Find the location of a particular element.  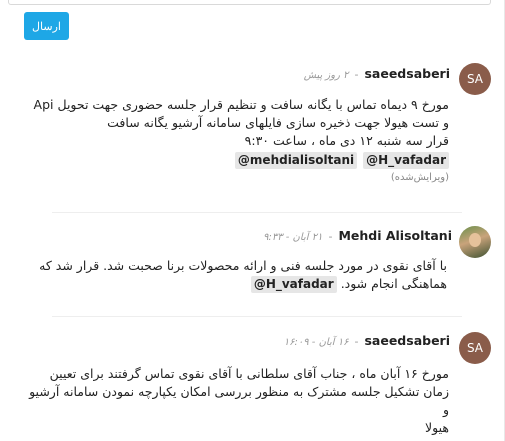

edited-label: (ویرایش‌شده) is located at coordinates (419, 177).